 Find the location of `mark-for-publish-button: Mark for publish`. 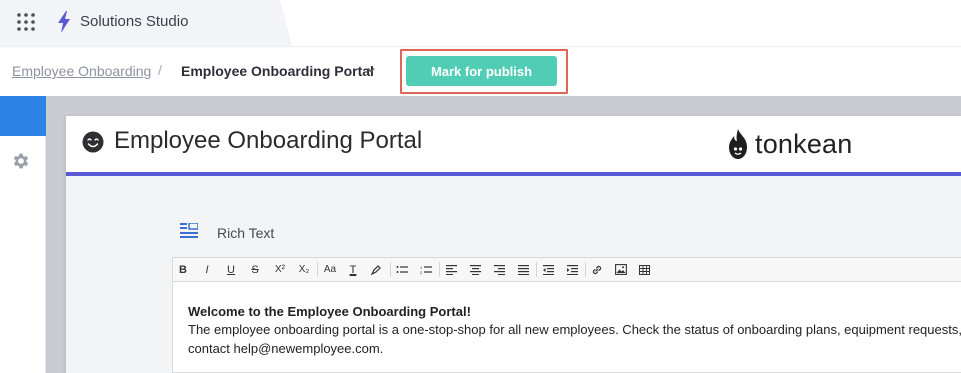

mark-for-publish-button: Mark for publish is located at coordinates (481, 71).